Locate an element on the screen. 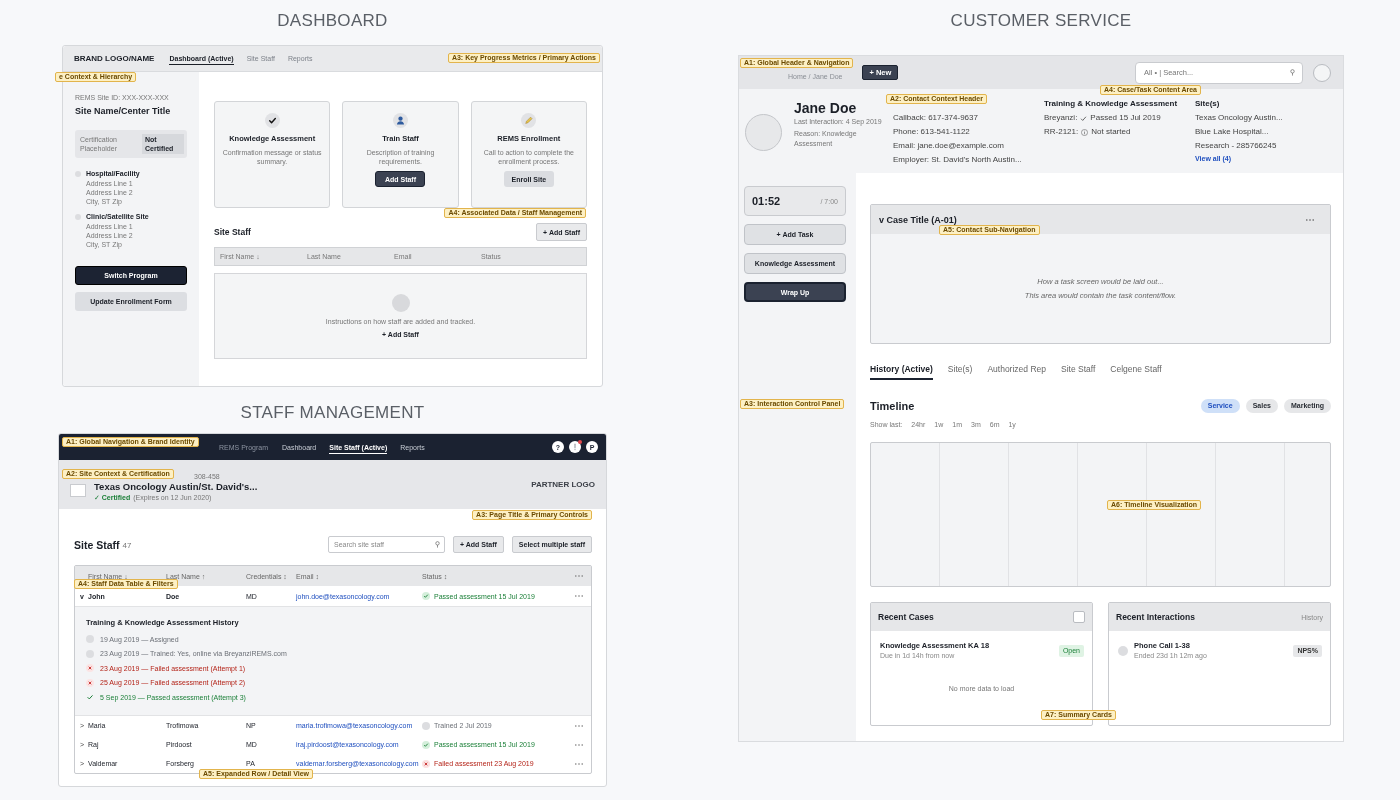 Image resolution: width=1400 pixels, height=800 pixels. card-title: Recent Cases is located at coordinates (906, 617).